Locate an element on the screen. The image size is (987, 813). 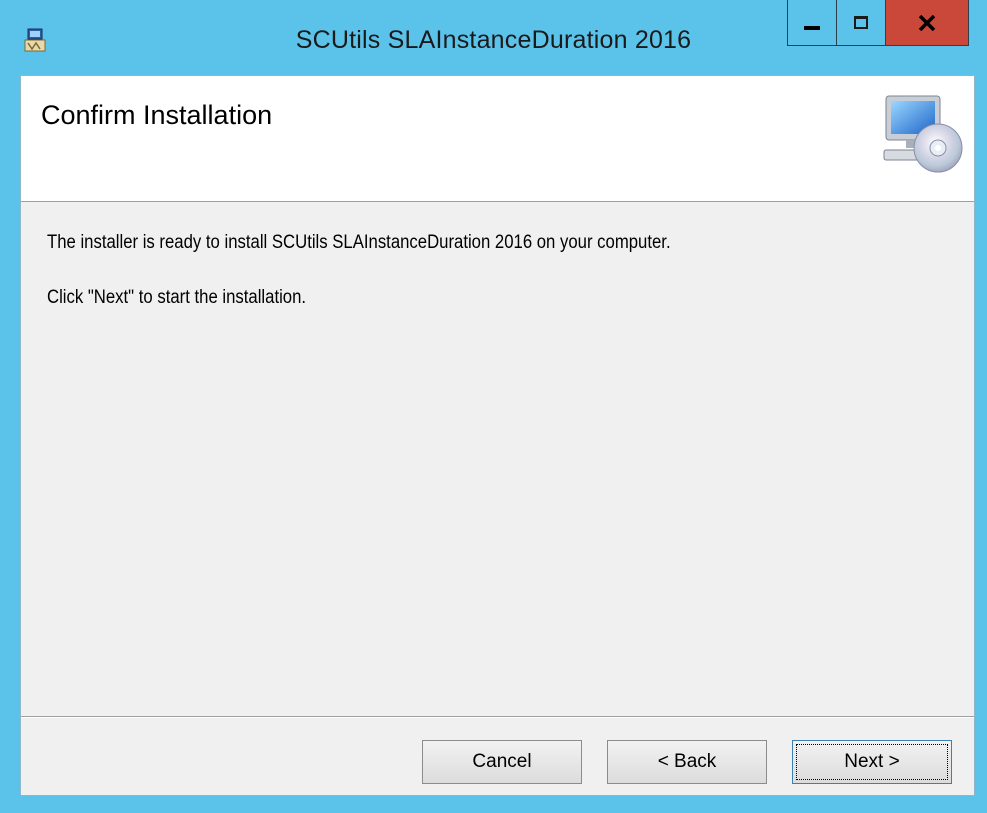
back-button: < Back is located at coordinates (687, 762).